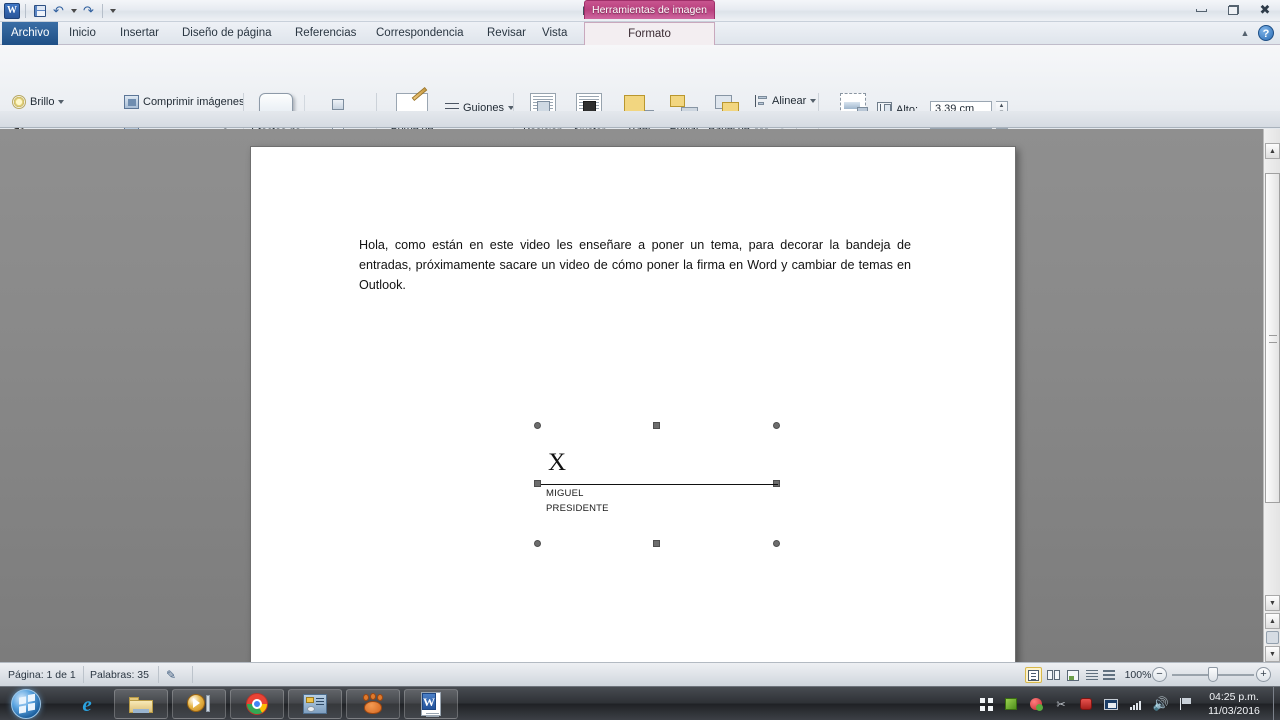 The image size is (1280, 720). Describe the element at coordinates (1213, 674) in the screenshot. I see `zoom-slider-knob` at that location.